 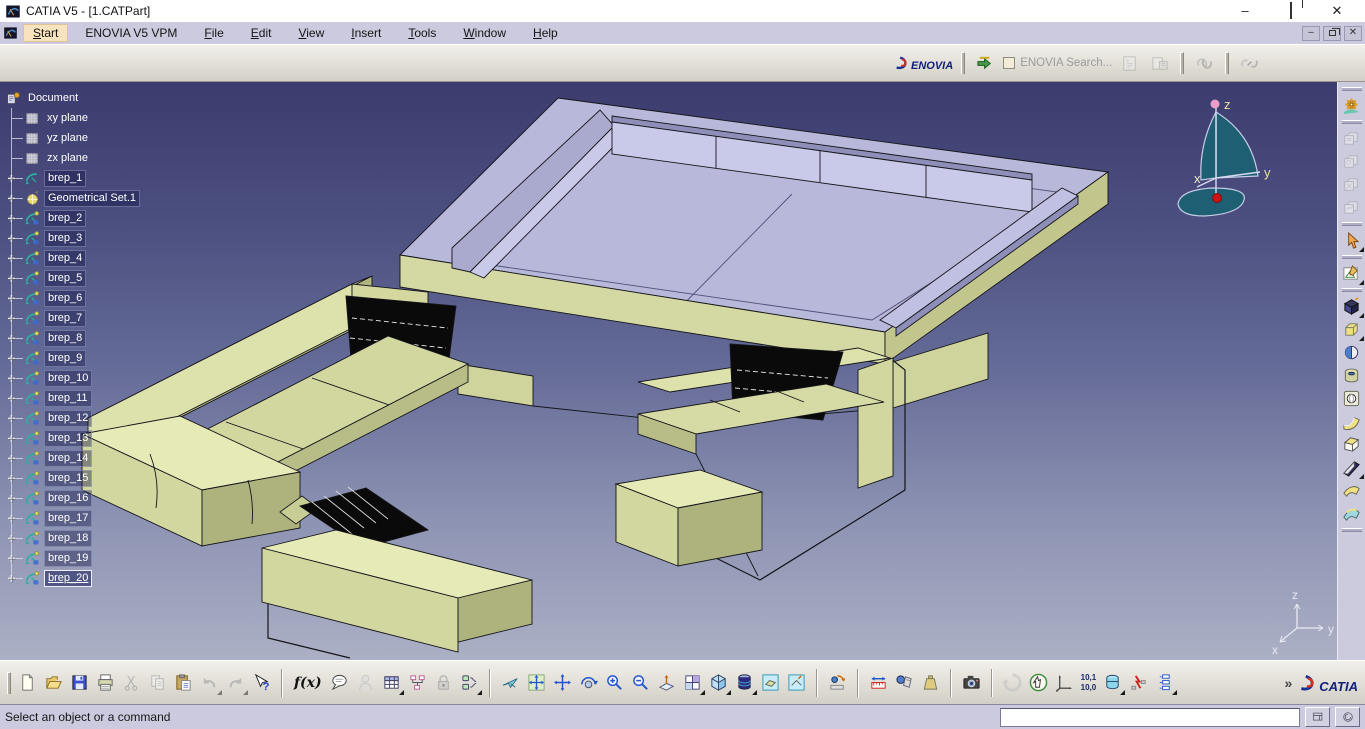 What do you see at coordinates (1204, 63) in the screenshot?
I see `link-button` at bounding box center [1204, 63].